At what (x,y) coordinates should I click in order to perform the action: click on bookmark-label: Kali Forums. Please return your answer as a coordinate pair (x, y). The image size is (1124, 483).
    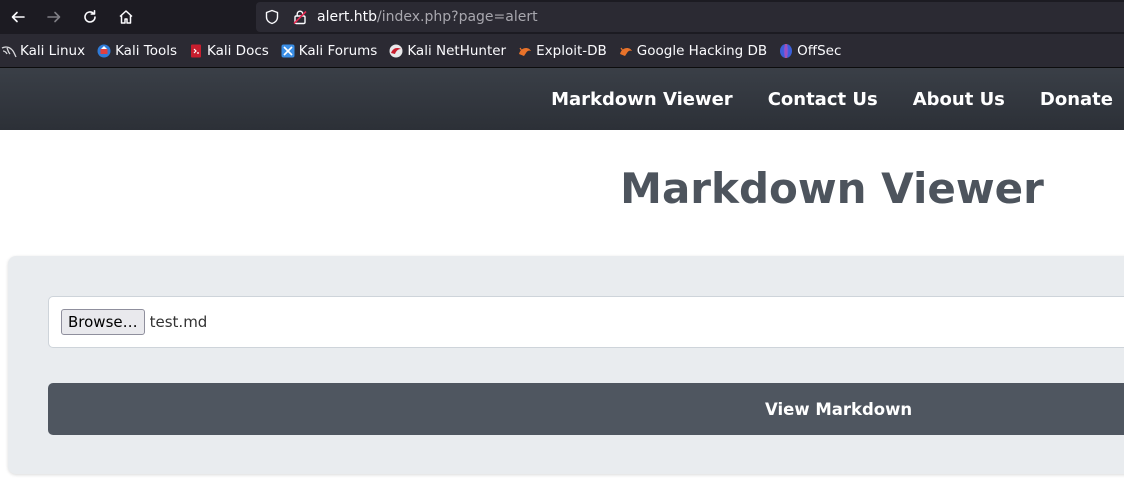
    Looking at the image, I should click on (338, 50).